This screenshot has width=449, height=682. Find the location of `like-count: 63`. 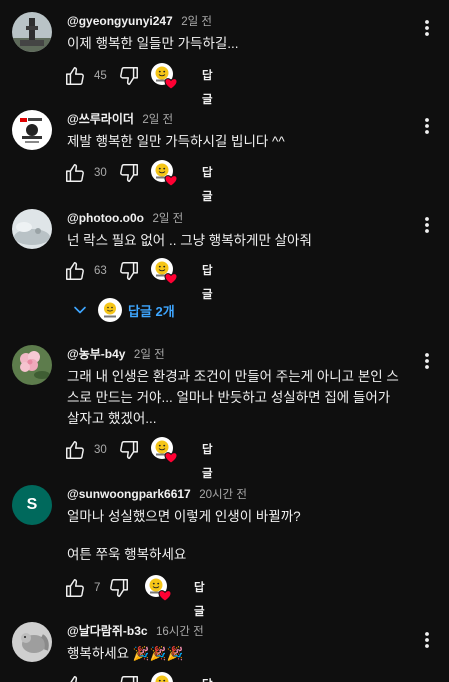

like-count: 63 is located at coordinates (100, 271).